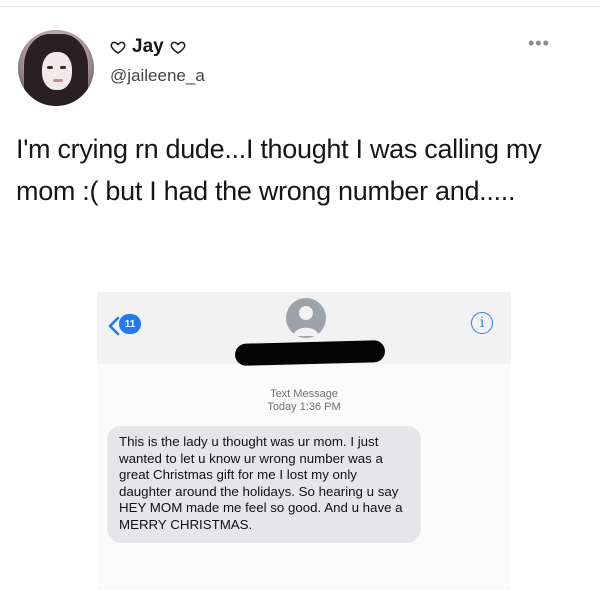 The image size is (600, 597). I want to click on unread-count-badge: 11, so click(130, 324).